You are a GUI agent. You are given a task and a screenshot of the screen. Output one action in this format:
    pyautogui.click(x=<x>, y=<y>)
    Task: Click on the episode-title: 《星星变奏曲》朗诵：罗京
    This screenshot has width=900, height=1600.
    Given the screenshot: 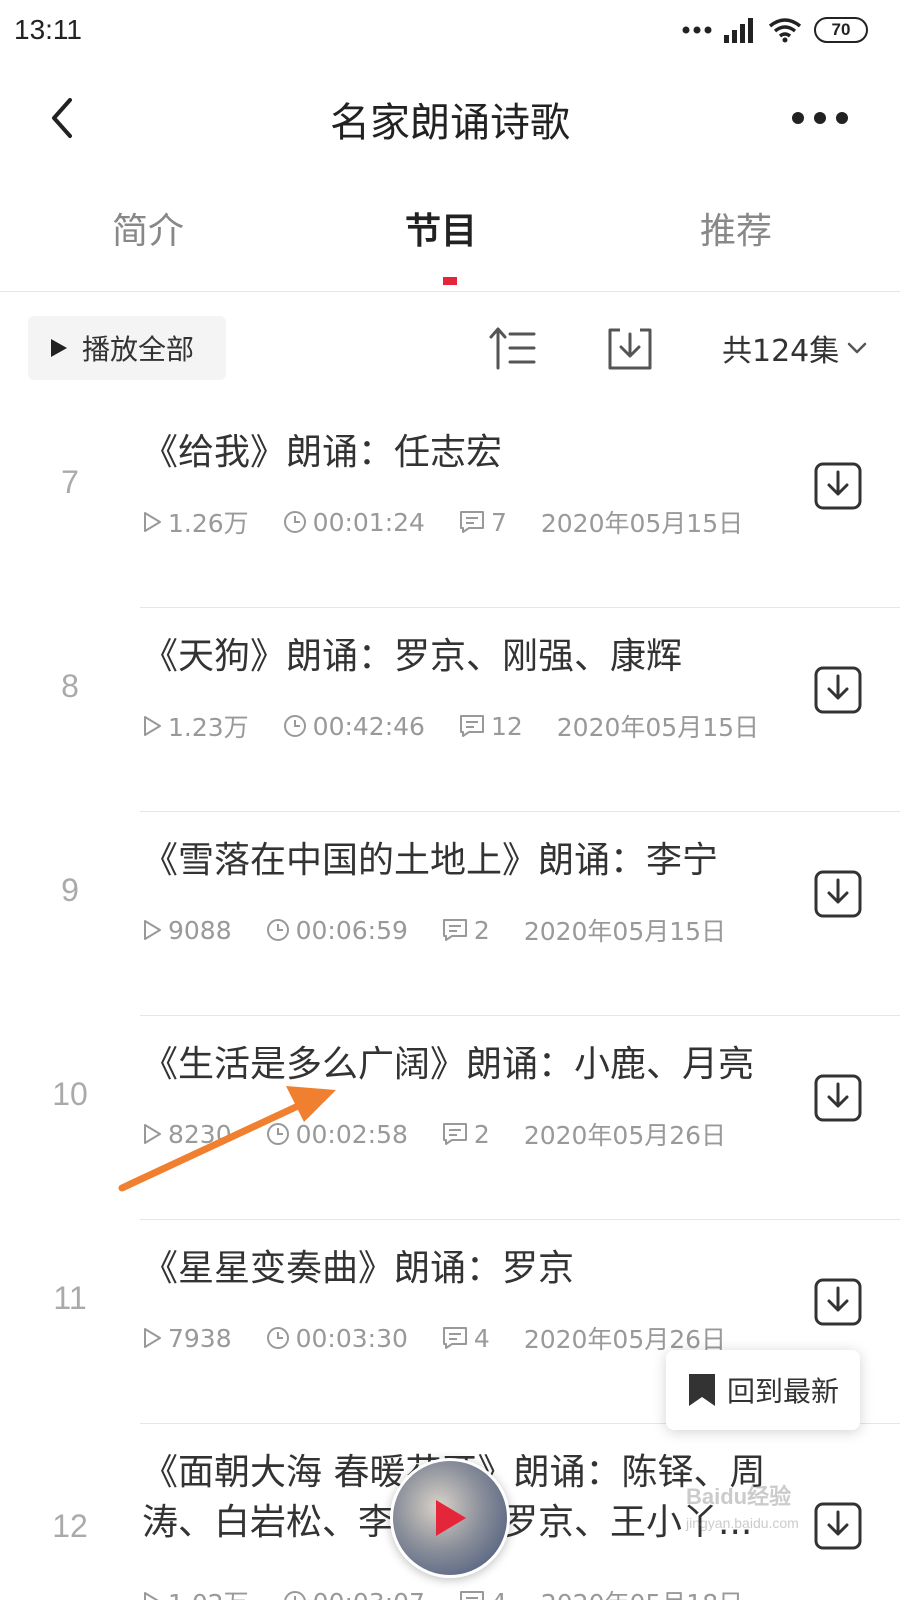 What is the action you would take?
    pyautogui.click(x=467, y=1269)
    